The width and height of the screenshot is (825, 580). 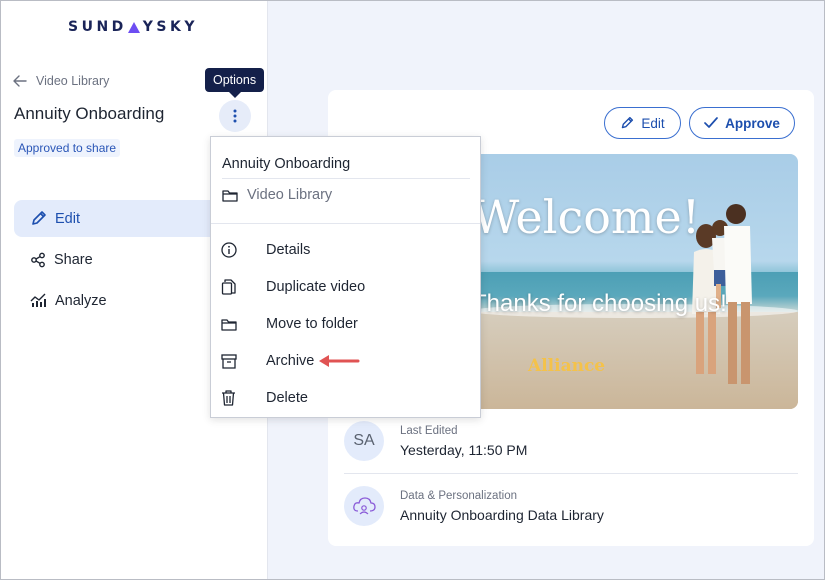 What do you see at coordinates (97, 27) in the screenshot?
I see `logo-text-start: SUND` at bounding box center [97, 27].